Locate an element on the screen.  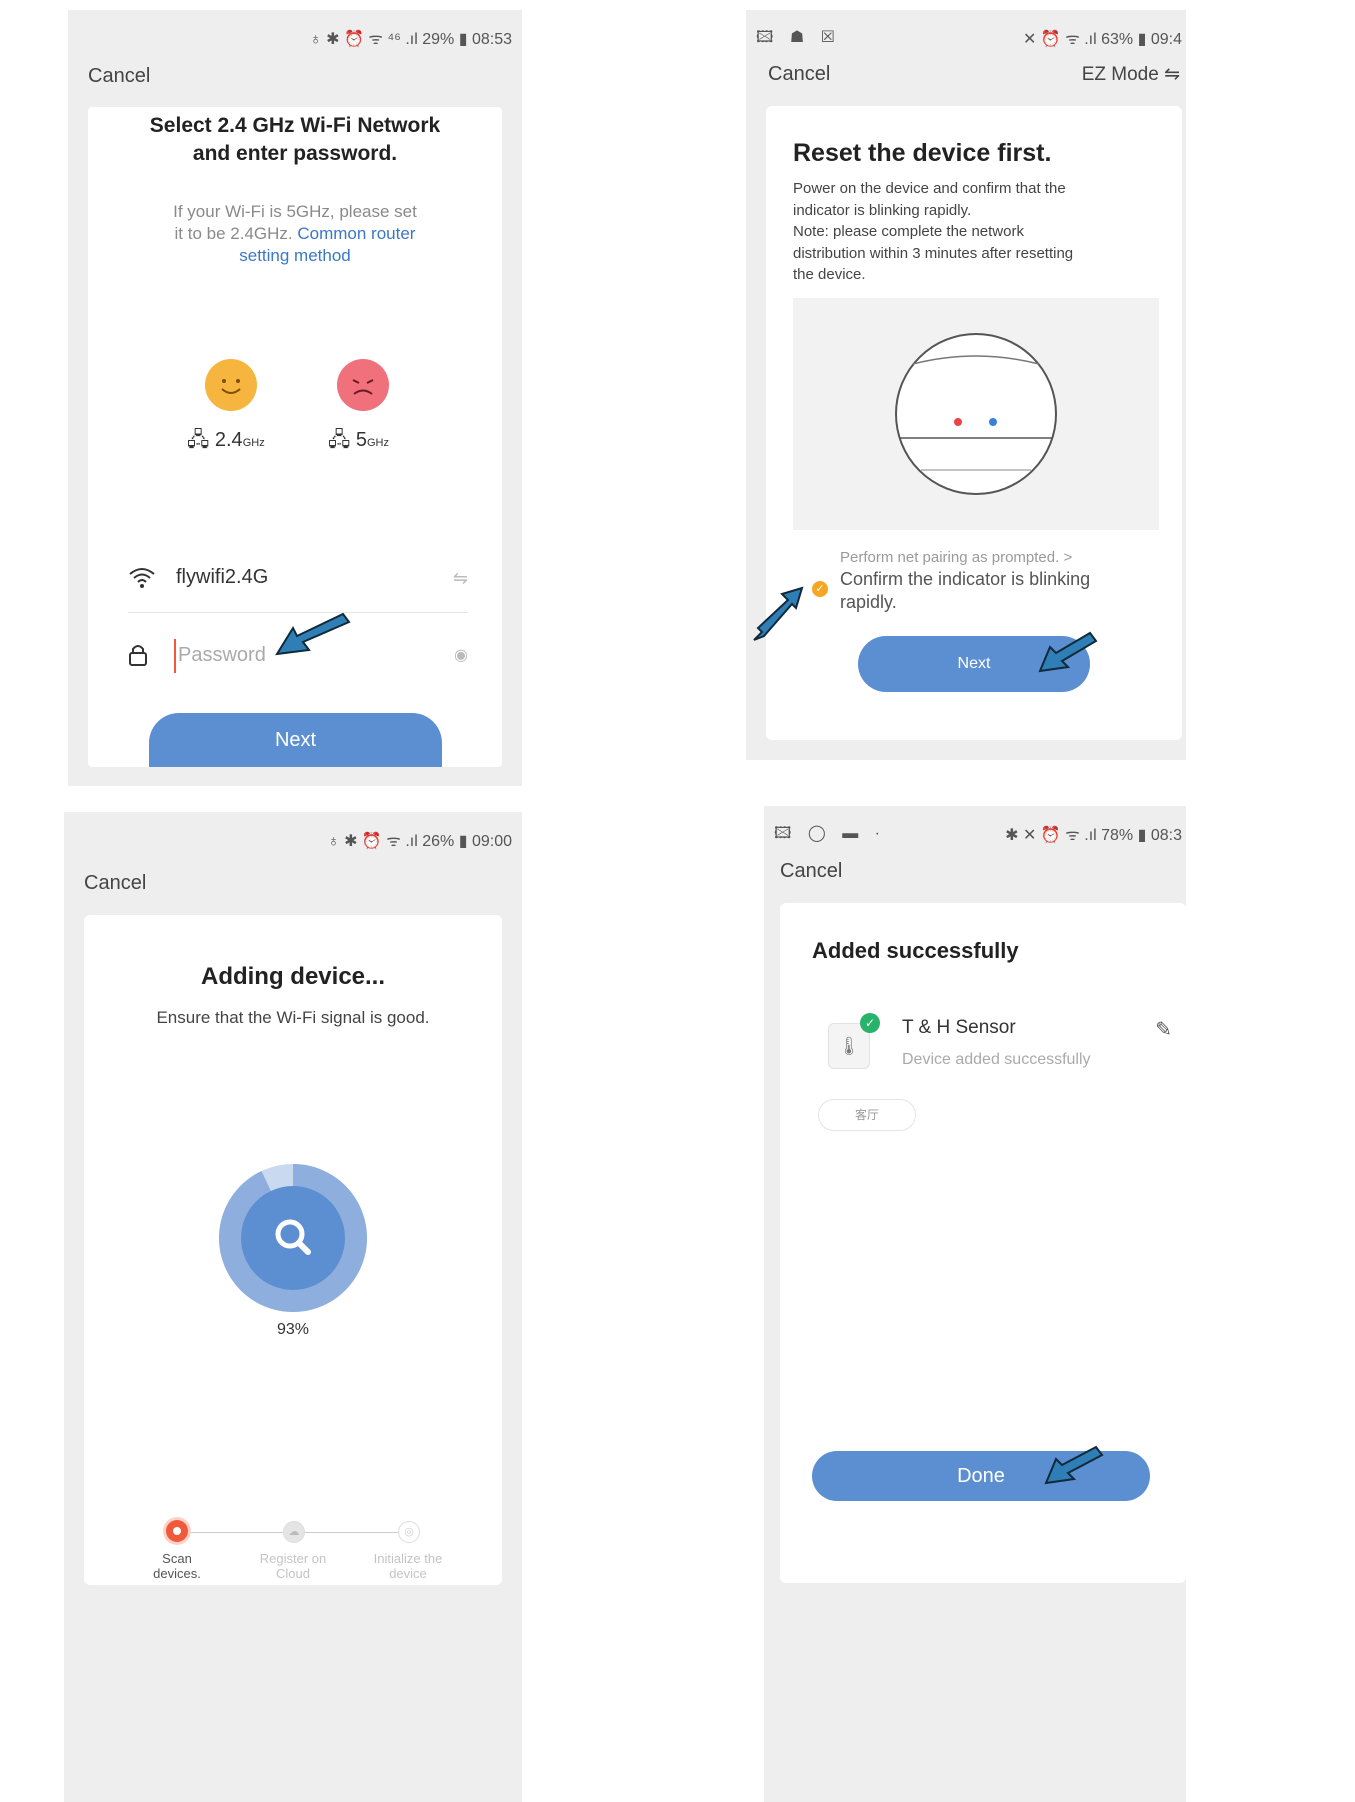
desc-line-3: Note: please complete the network is located at coordinates (908, 231).